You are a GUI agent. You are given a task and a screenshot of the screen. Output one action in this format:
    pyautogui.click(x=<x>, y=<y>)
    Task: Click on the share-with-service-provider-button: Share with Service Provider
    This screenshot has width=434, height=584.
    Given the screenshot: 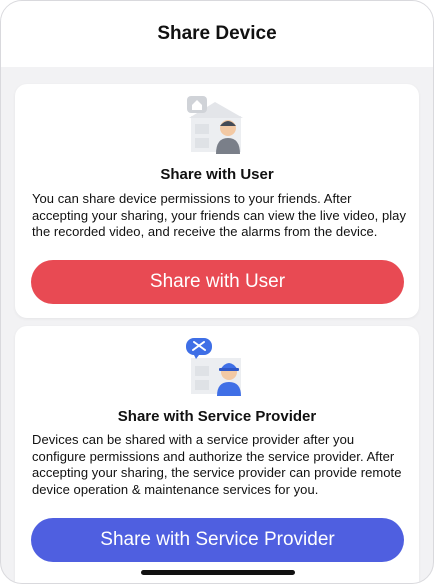 What is the action you would take?
    pyautogui.click(x=217, y=540)
    